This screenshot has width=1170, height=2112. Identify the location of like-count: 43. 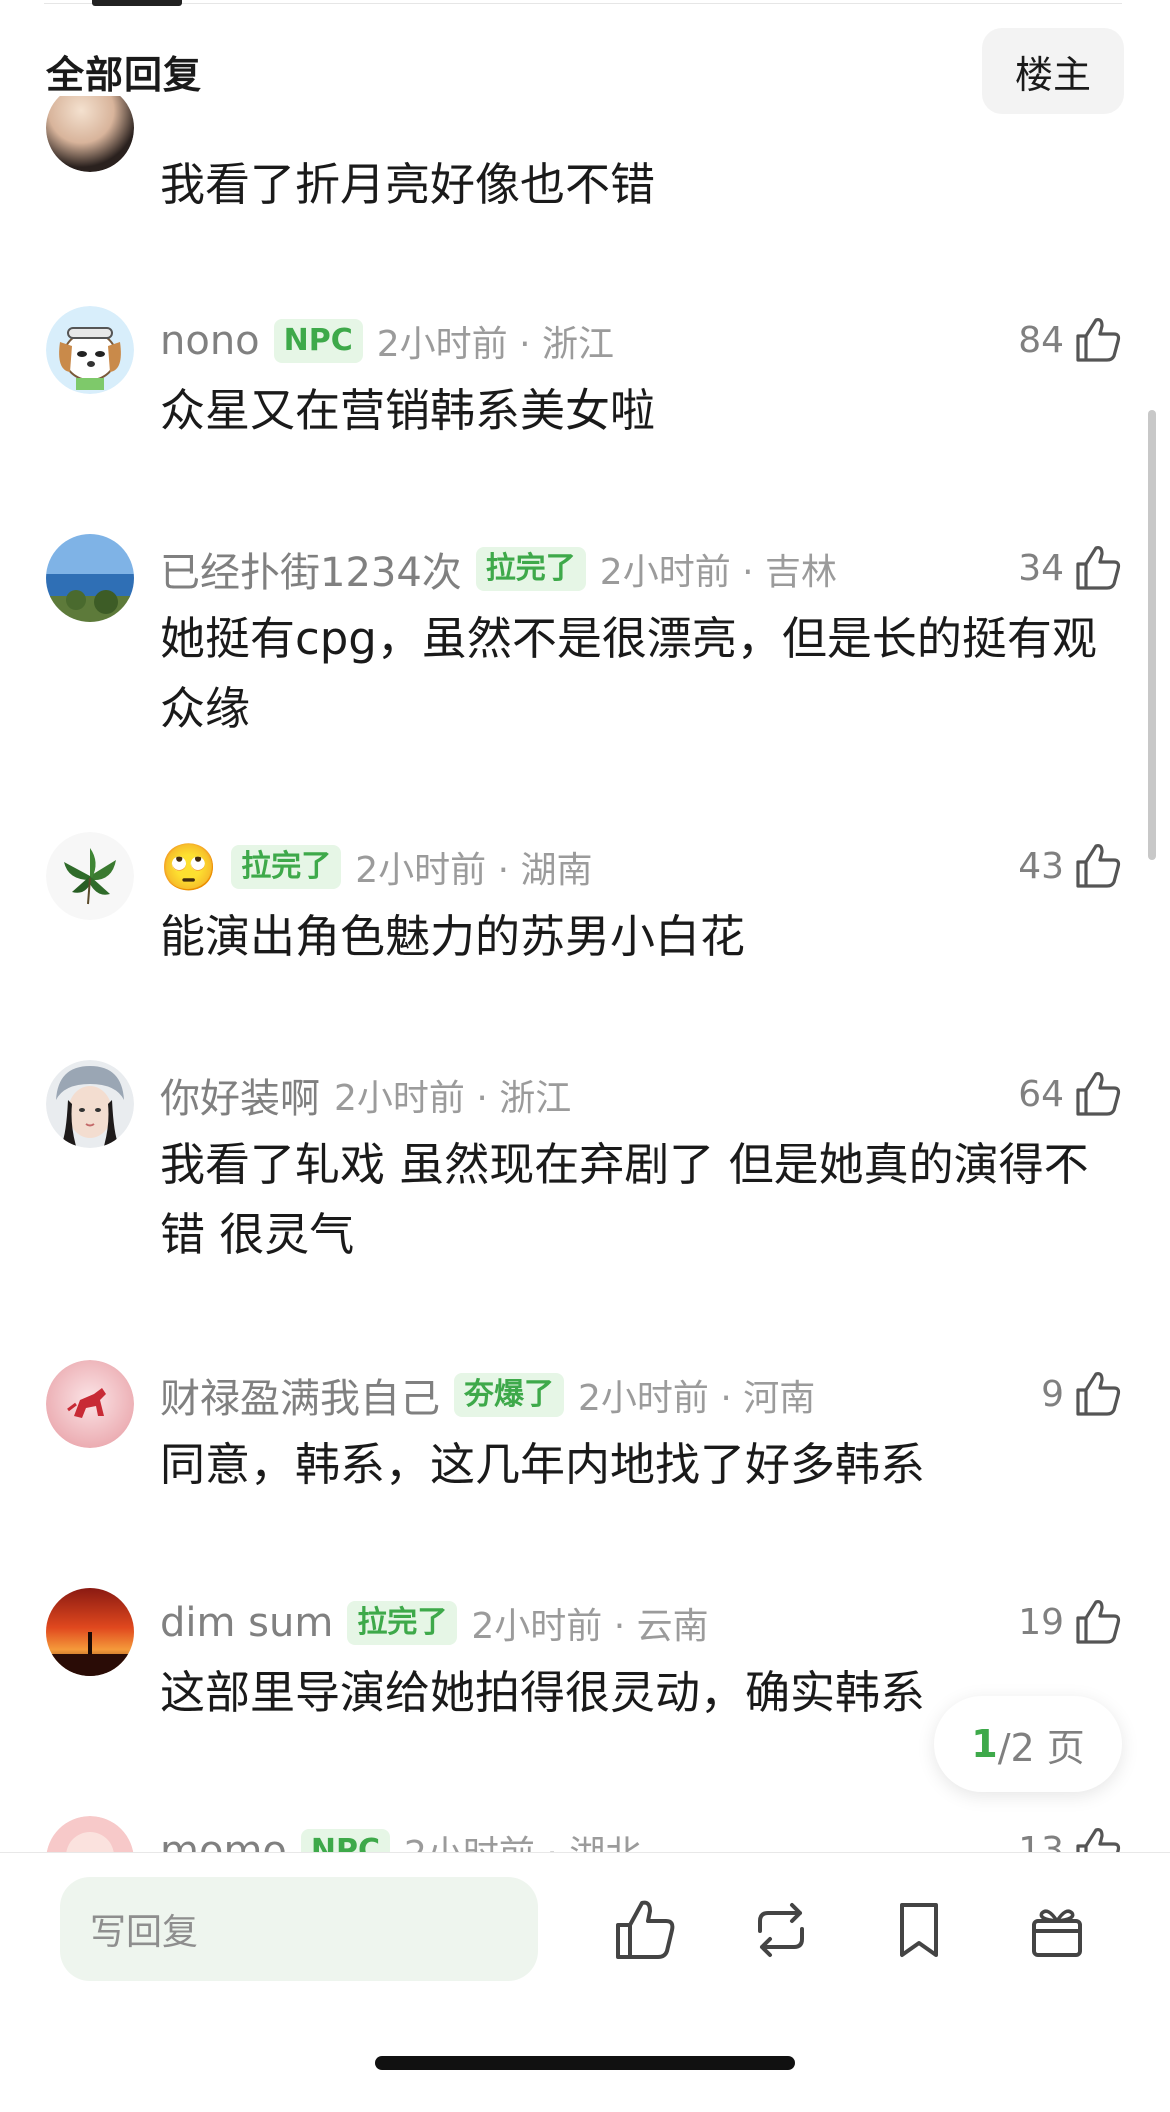
(1041, 866).